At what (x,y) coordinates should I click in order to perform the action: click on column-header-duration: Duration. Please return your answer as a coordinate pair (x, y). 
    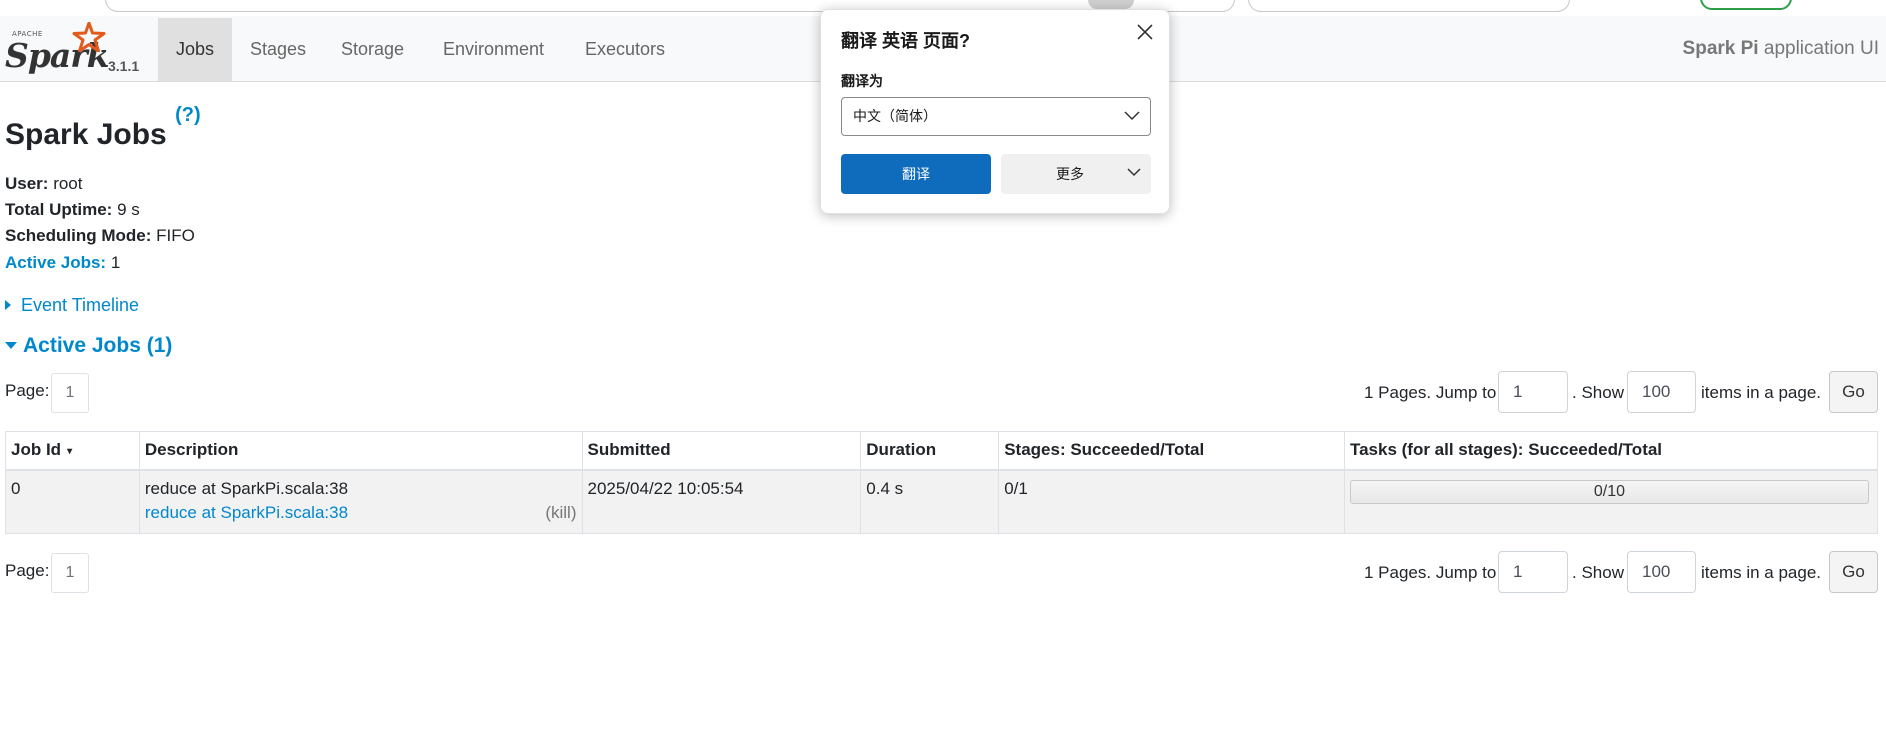
    Looking at the image, I should click on (930, 451).